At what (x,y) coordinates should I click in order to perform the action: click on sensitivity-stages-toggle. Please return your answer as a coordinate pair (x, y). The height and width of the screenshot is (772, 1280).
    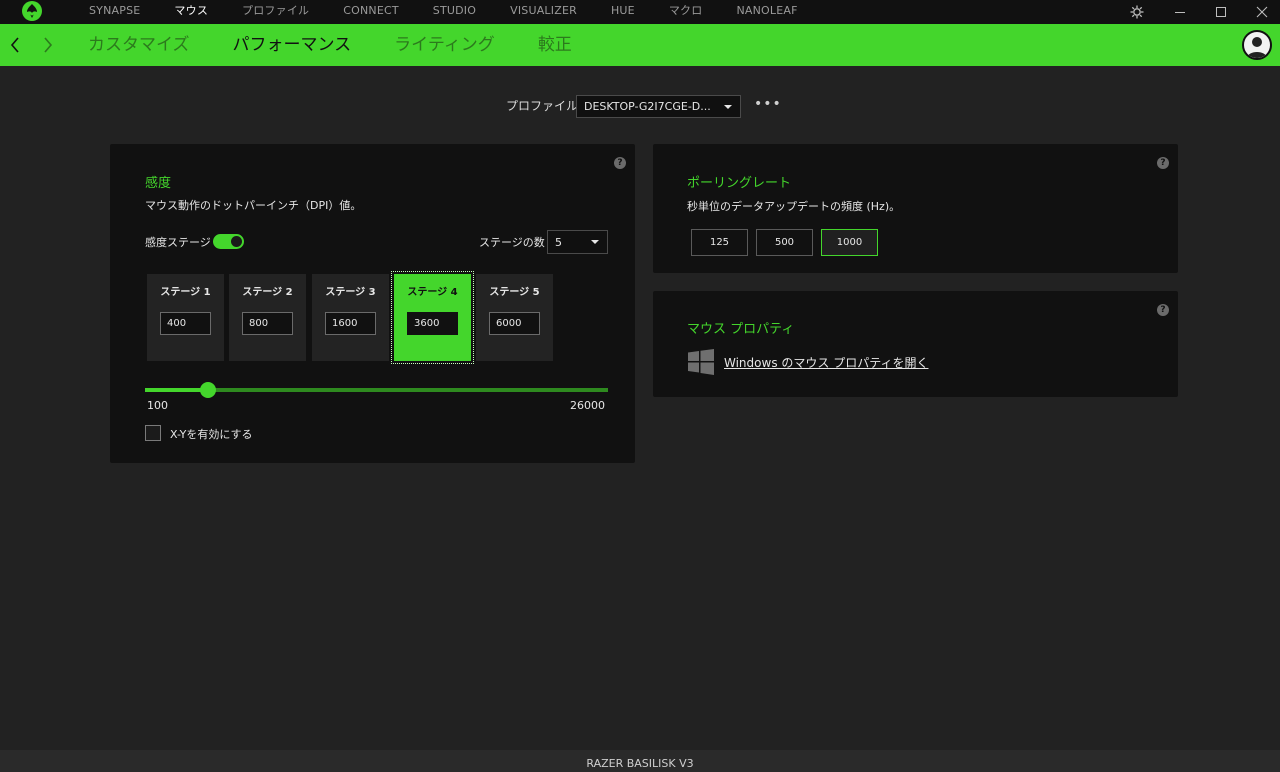
    Looking at the image, I should click on (228, 241).